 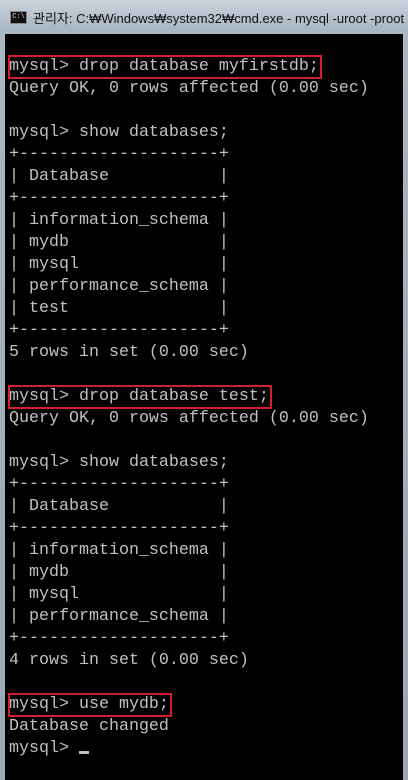 I want to click on highlighted-command: mysql> drop database test;, so click(x=140, y=397).